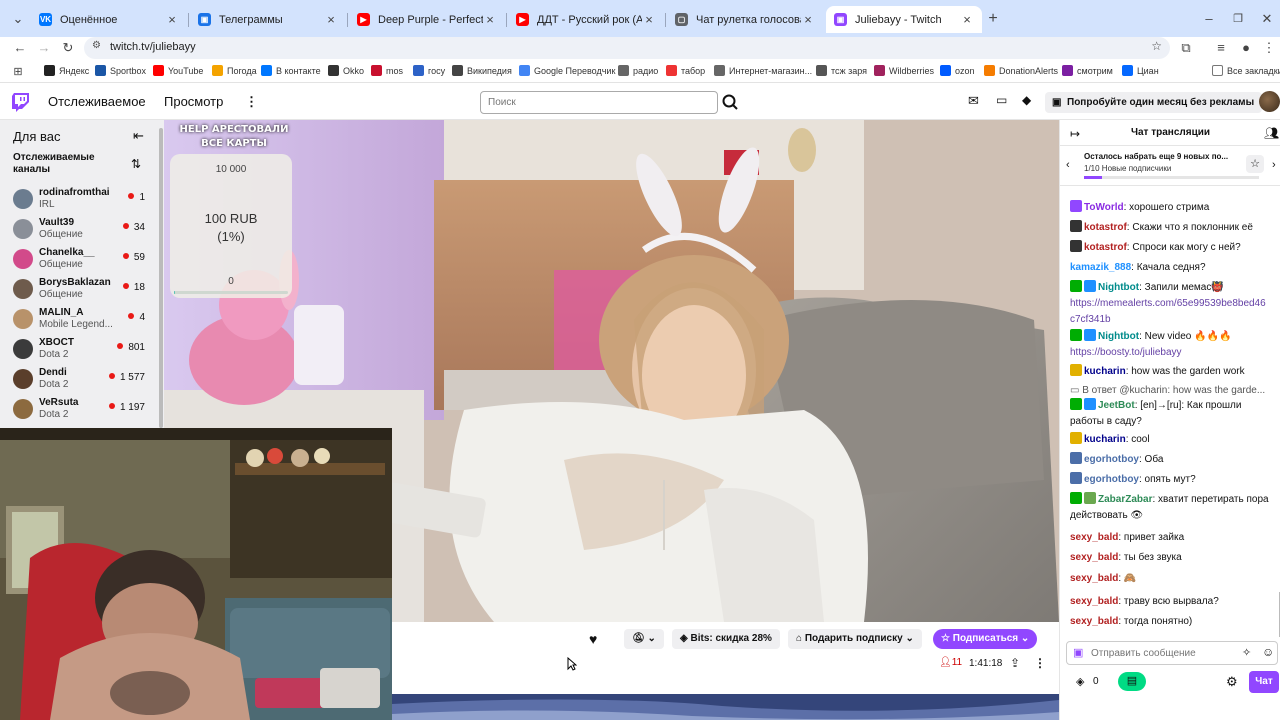 This screenshot has width=1280, height=720. I want to click on minimize-icon: –, so click(1209, 19).